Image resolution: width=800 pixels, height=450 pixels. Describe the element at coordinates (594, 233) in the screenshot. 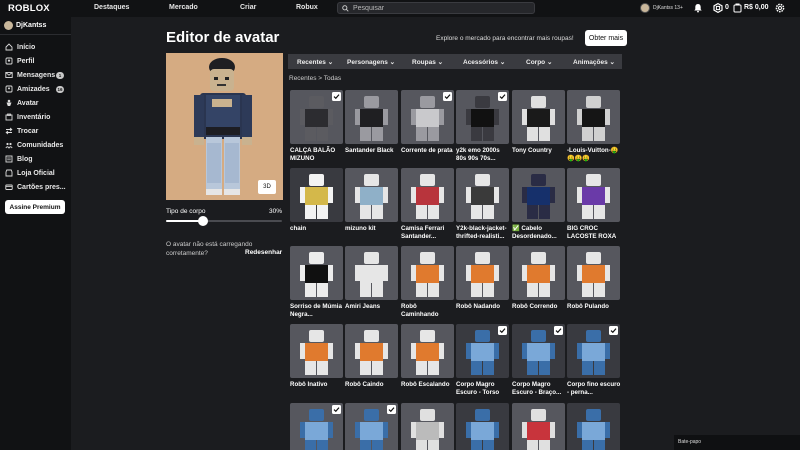

I see `item-name: BIG CROC LACOSTE ROXA` at that location.